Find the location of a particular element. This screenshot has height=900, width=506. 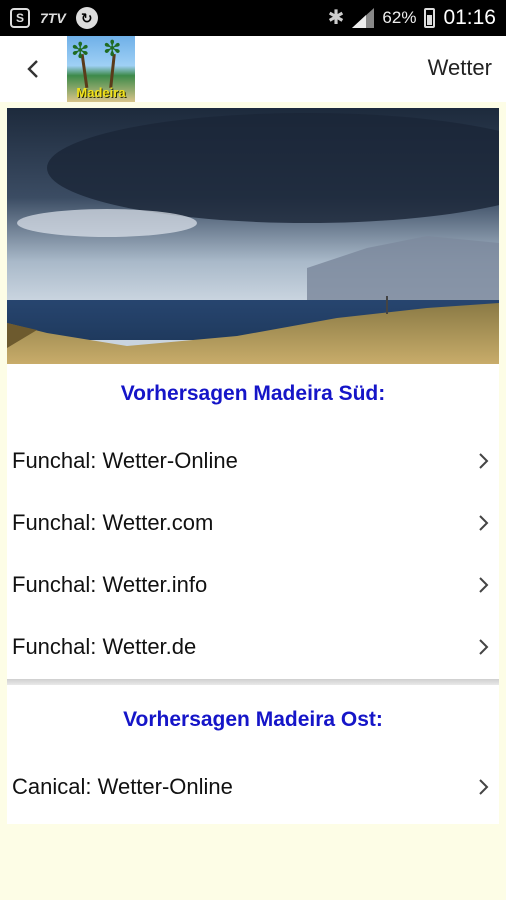

list-item-funchal-wetter-online: Funchal: Wetter-Online is located at coordinates (253, 461).